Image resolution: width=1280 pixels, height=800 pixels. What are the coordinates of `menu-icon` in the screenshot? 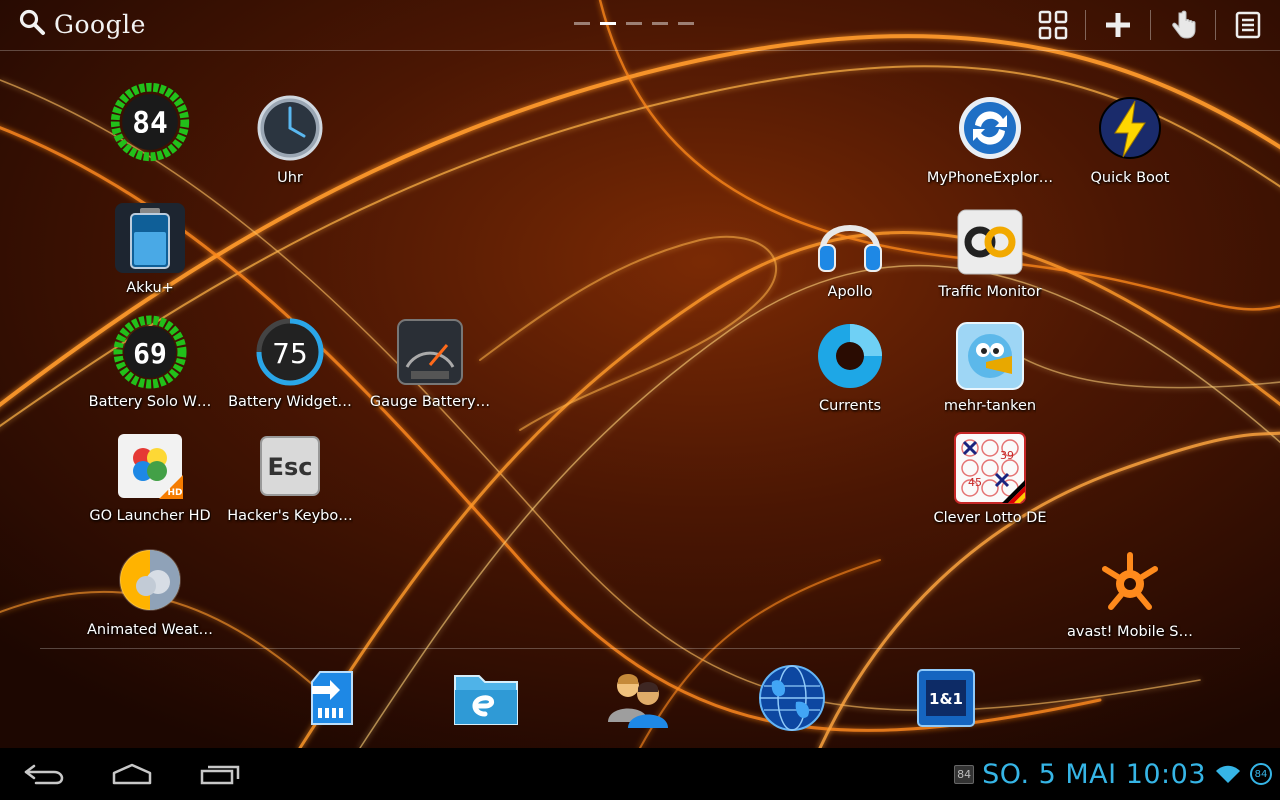 It's located at (1248, 25).